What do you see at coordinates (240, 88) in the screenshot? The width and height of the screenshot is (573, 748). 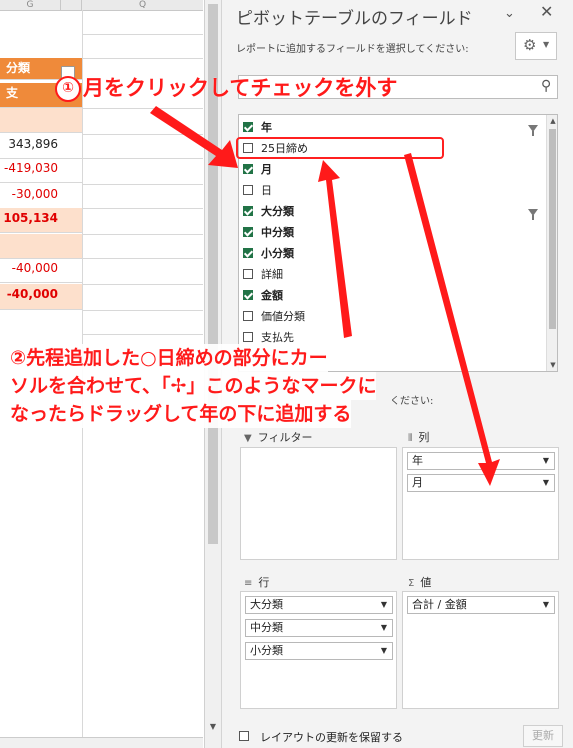 I see `step1-text: 月をクリックしてチェックを外す` at bounding box center [240, 88].